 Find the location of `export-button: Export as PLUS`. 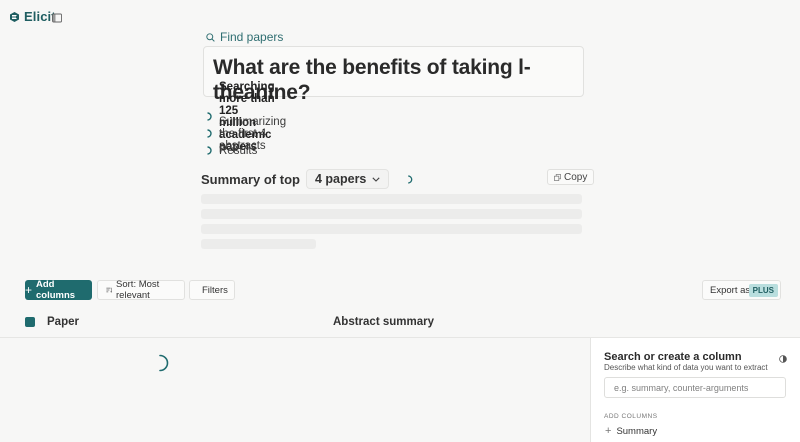

export-button: Export as PLUS is located at coordinates (741, 290).